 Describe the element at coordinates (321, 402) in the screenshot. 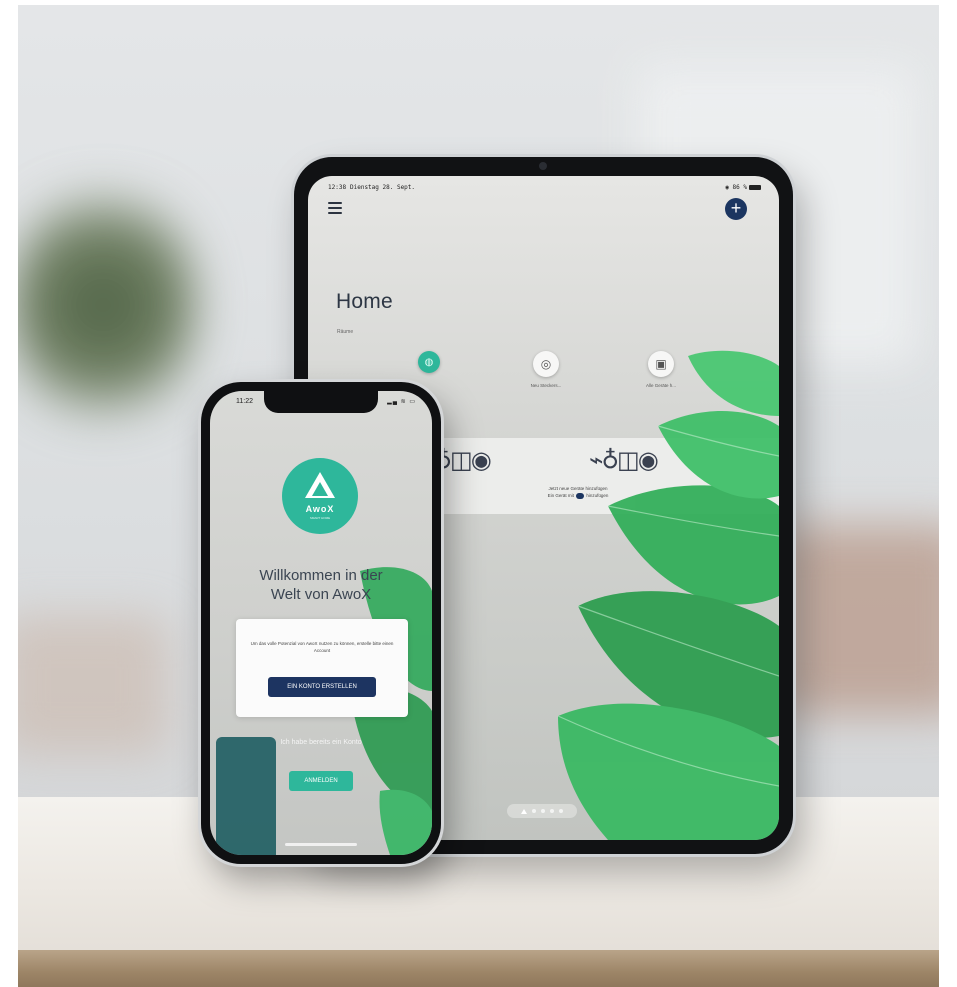

I see `phone-notch` at that location.